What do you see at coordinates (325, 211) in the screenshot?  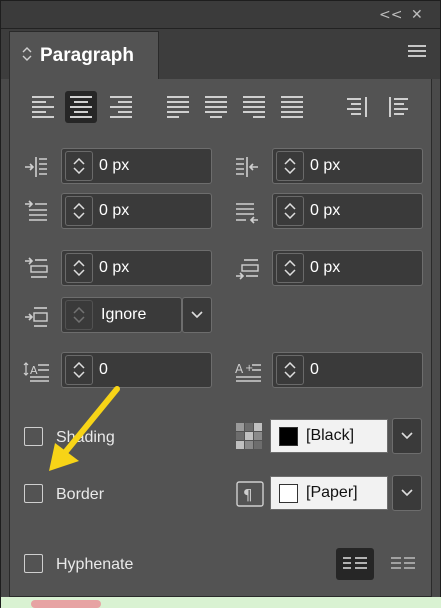 I see `last-line-indent-value: 0 px` at bounding box center [325, 211].